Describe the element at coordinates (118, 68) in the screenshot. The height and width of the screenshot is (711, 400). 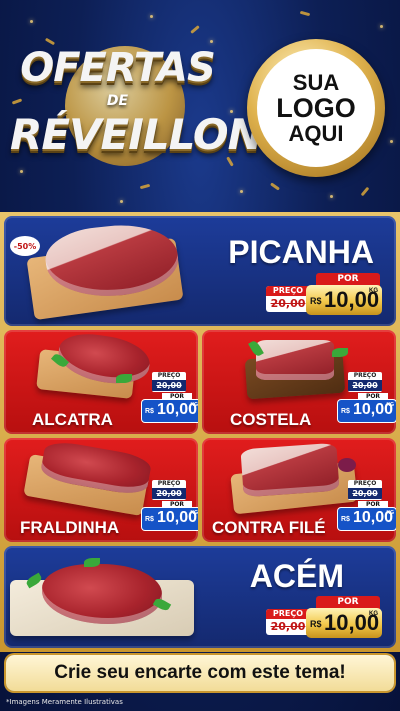
I see `title-line-ofertas: OFERTAS` at that location.